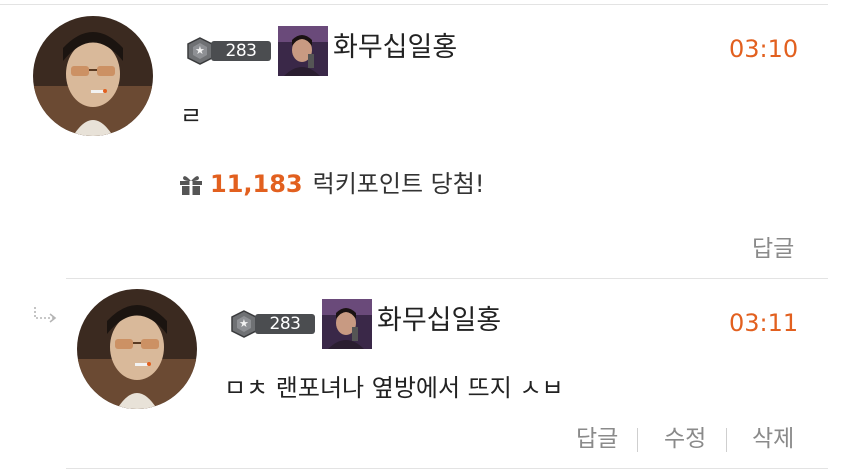 Image resolution: width=850 pixels, height=473 pixels. Describe the element at coordinates (256, 184) in the screenshot. I see `lucky-points-value: 11,183` at that location.